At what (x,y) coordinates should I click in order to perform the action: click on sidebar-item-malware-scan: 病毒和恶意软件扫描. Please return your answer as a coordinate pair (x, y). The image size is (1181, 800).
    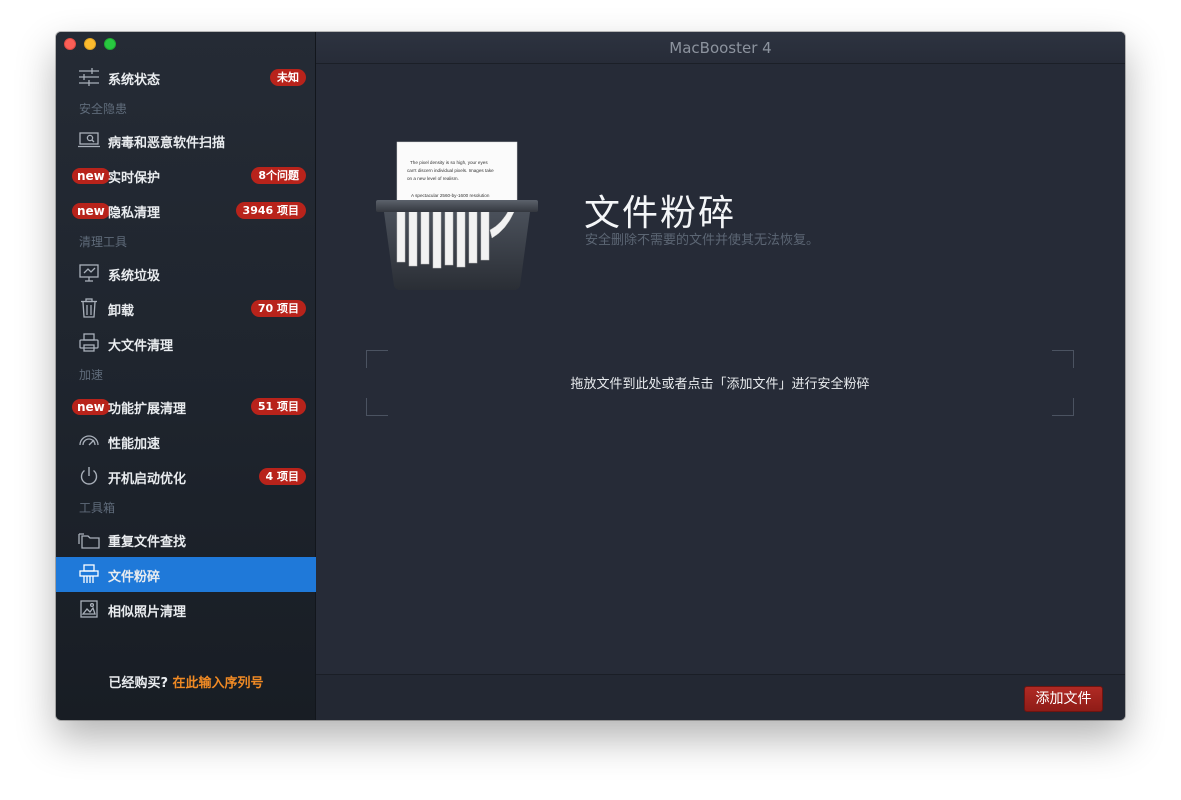
    Looking at the image, I should click on (186, 140).